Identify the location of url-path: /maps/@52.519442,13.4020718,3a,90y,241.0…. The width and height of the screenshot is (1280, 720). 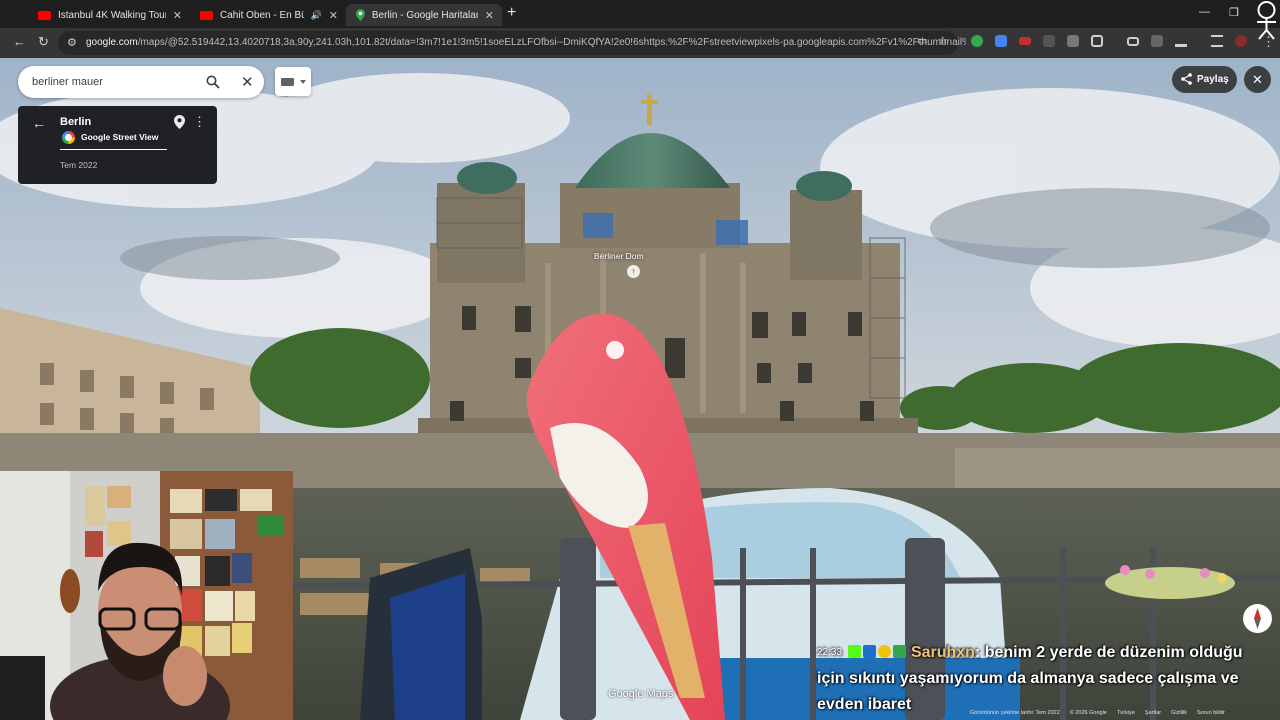
(551, 42).